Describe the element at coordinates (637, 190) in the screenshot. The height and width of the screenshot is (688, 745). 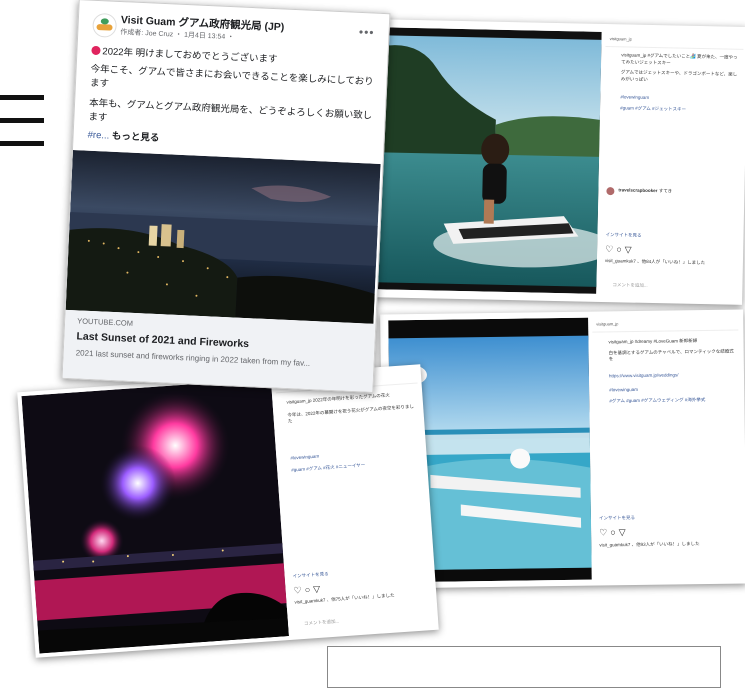
I see `comment-user: travelscrapbooker` at that location.